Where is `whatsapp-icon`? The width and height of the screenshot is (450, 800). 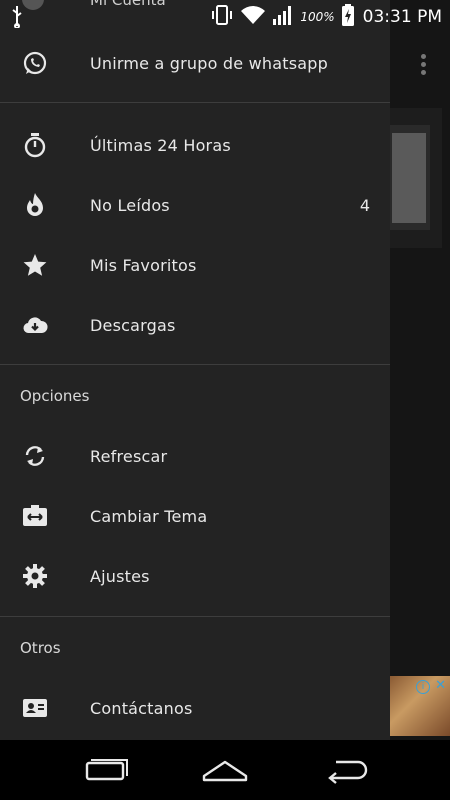 whatsapp-icon is located at coordinates (35, 63).